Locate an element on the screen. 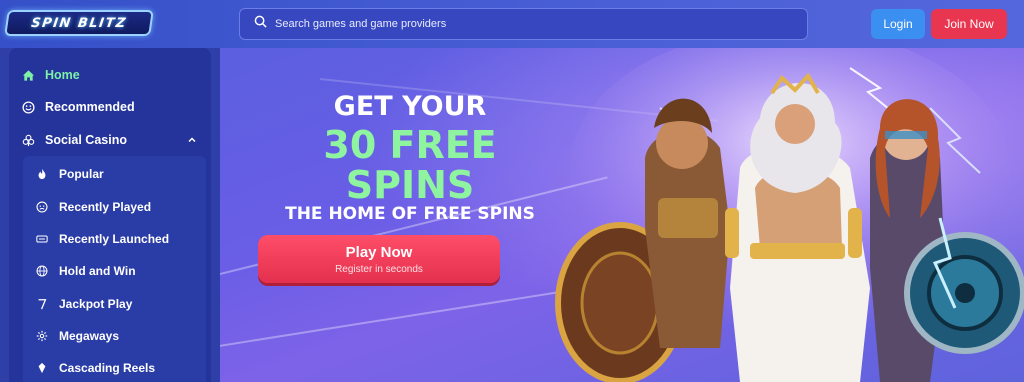 The width and height of the screenshot is (1024, 382). globe-icon is located at coordinates (42, 271).